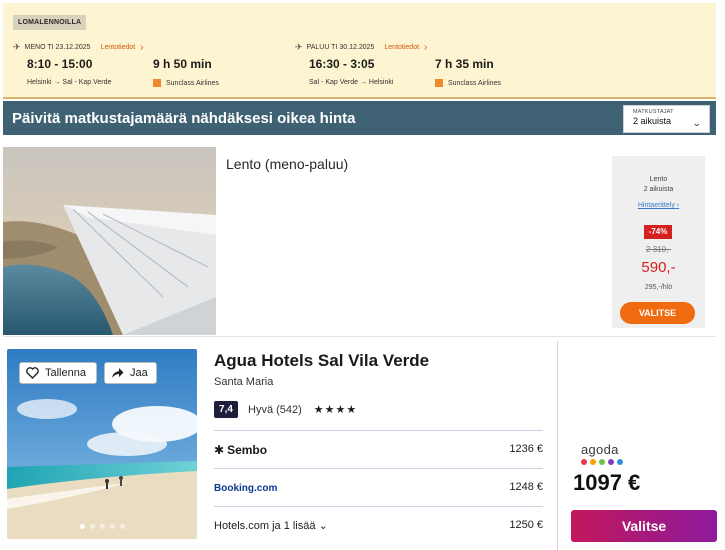 This screenshot has width=725, height=550. Describe the element at coordinates (526, 449) in the screenshot. I see `offer-price: 1236 €` at that location.